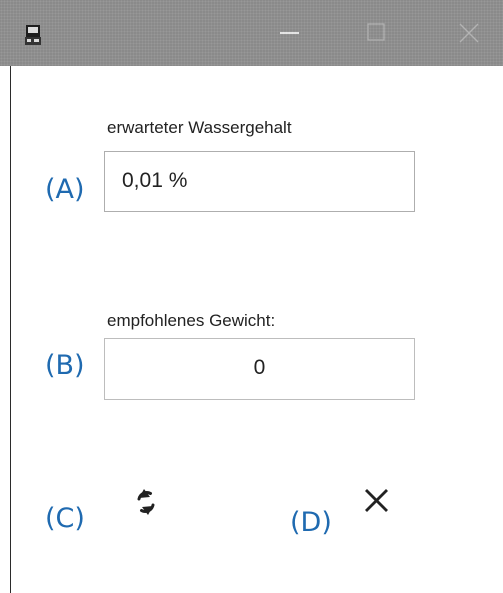 The width and height of the screenshot is (503, 593). What do you see at coordinates (65, 518) in the screenshot?
I see `marker-c: (C)` at bounding box center [65, 518].